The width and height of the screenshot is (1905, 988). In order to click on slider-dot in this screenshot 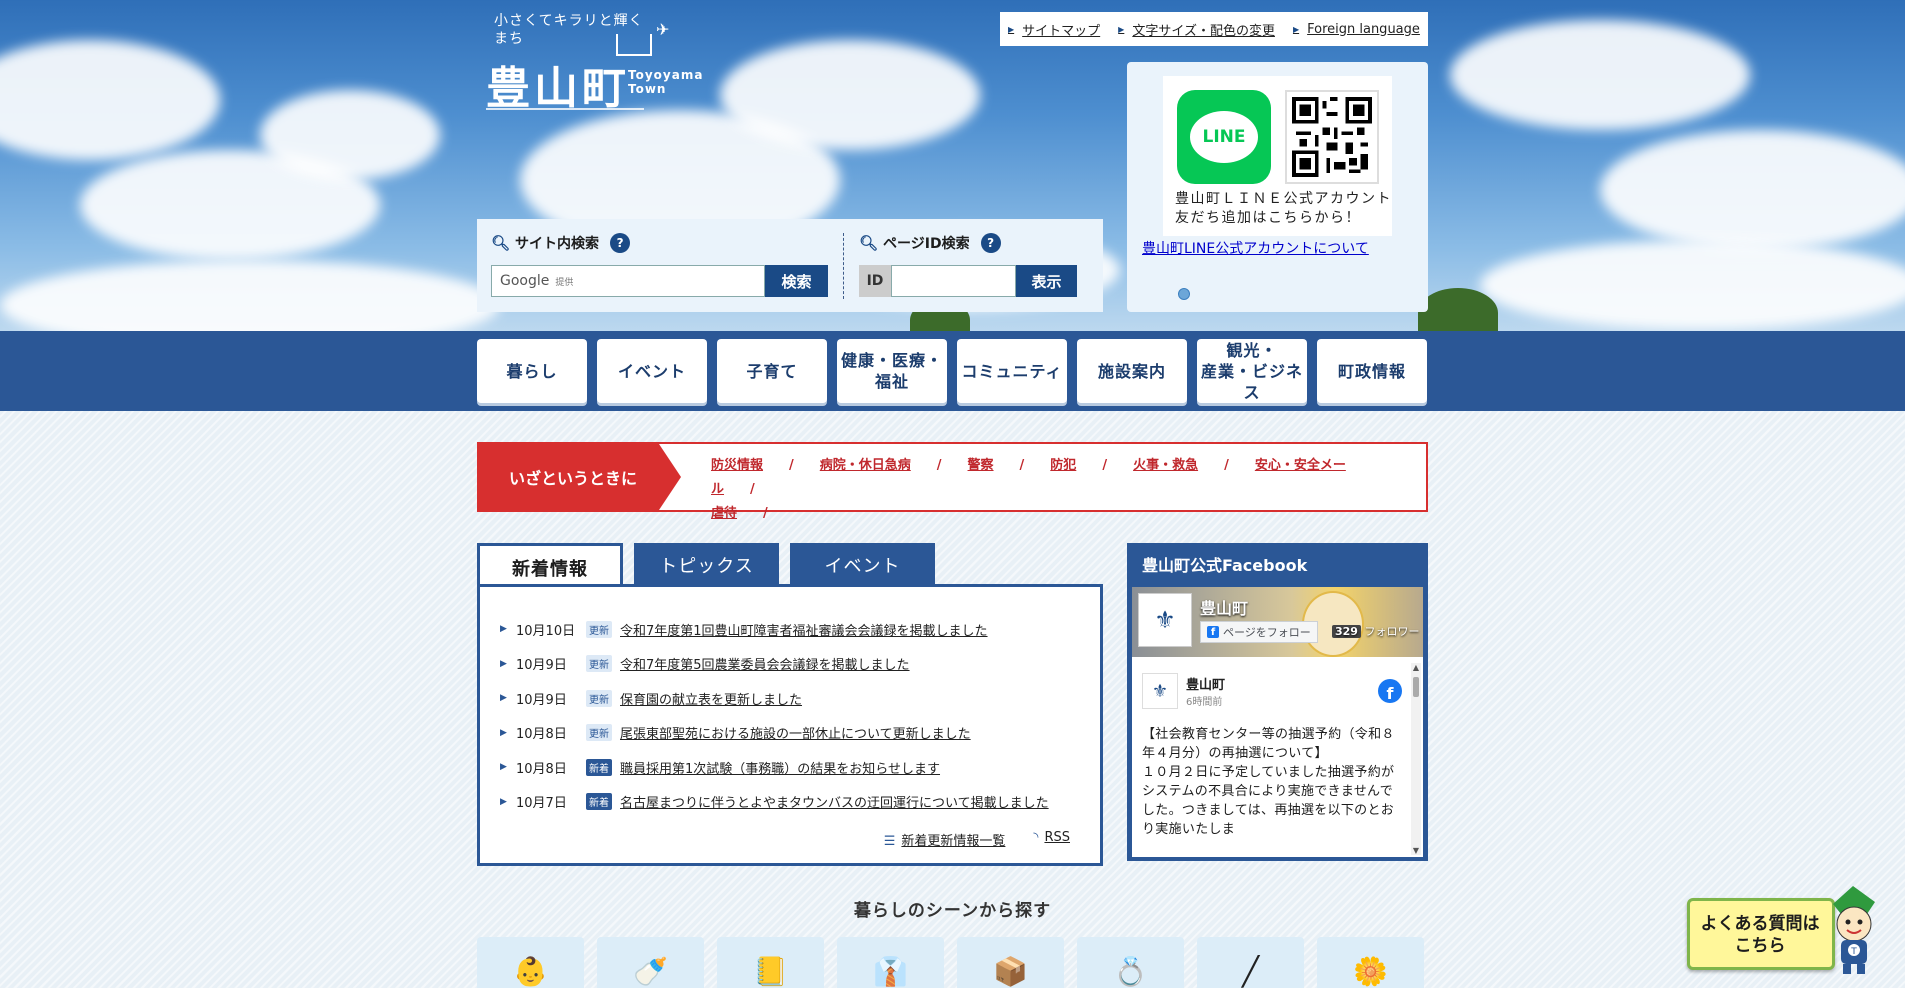, I will do `click(1184, 294)`.